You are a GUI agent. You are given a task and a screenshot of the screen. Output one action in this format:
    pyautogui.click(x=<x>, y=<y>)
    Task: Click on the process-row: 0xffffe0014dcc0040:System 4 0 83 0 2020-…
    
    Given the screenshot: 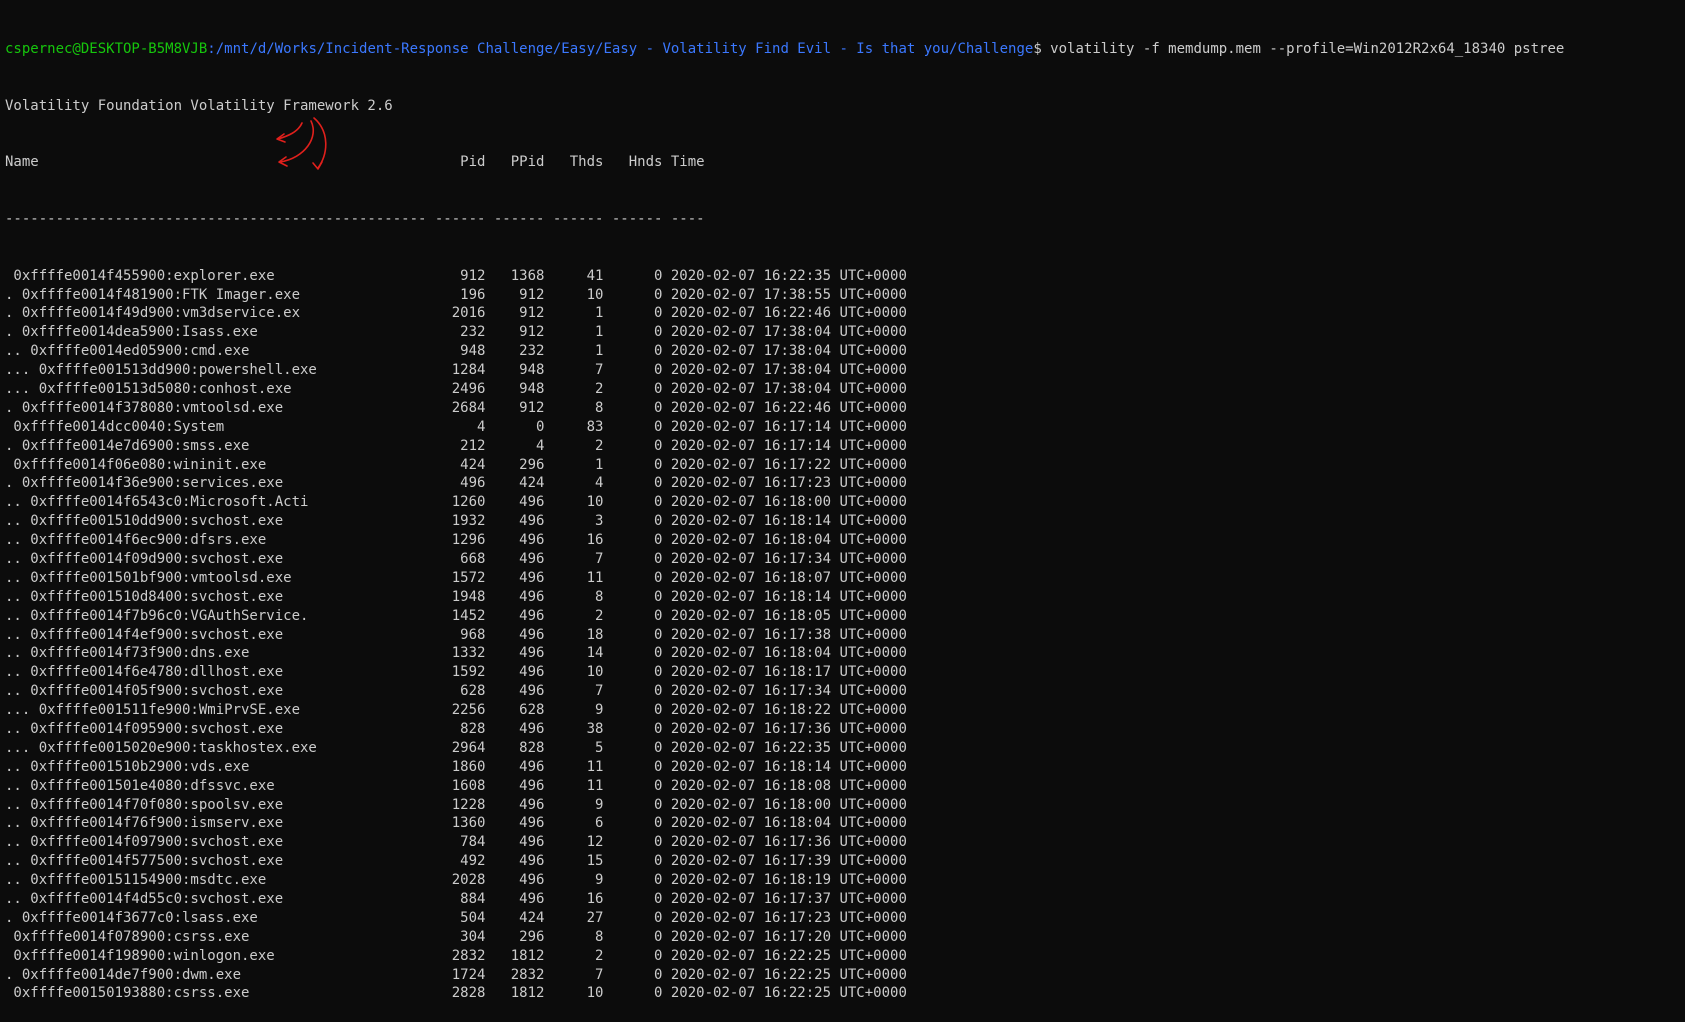 What is the action you would take?
    pyautogui.click(x=456, y=426)
    